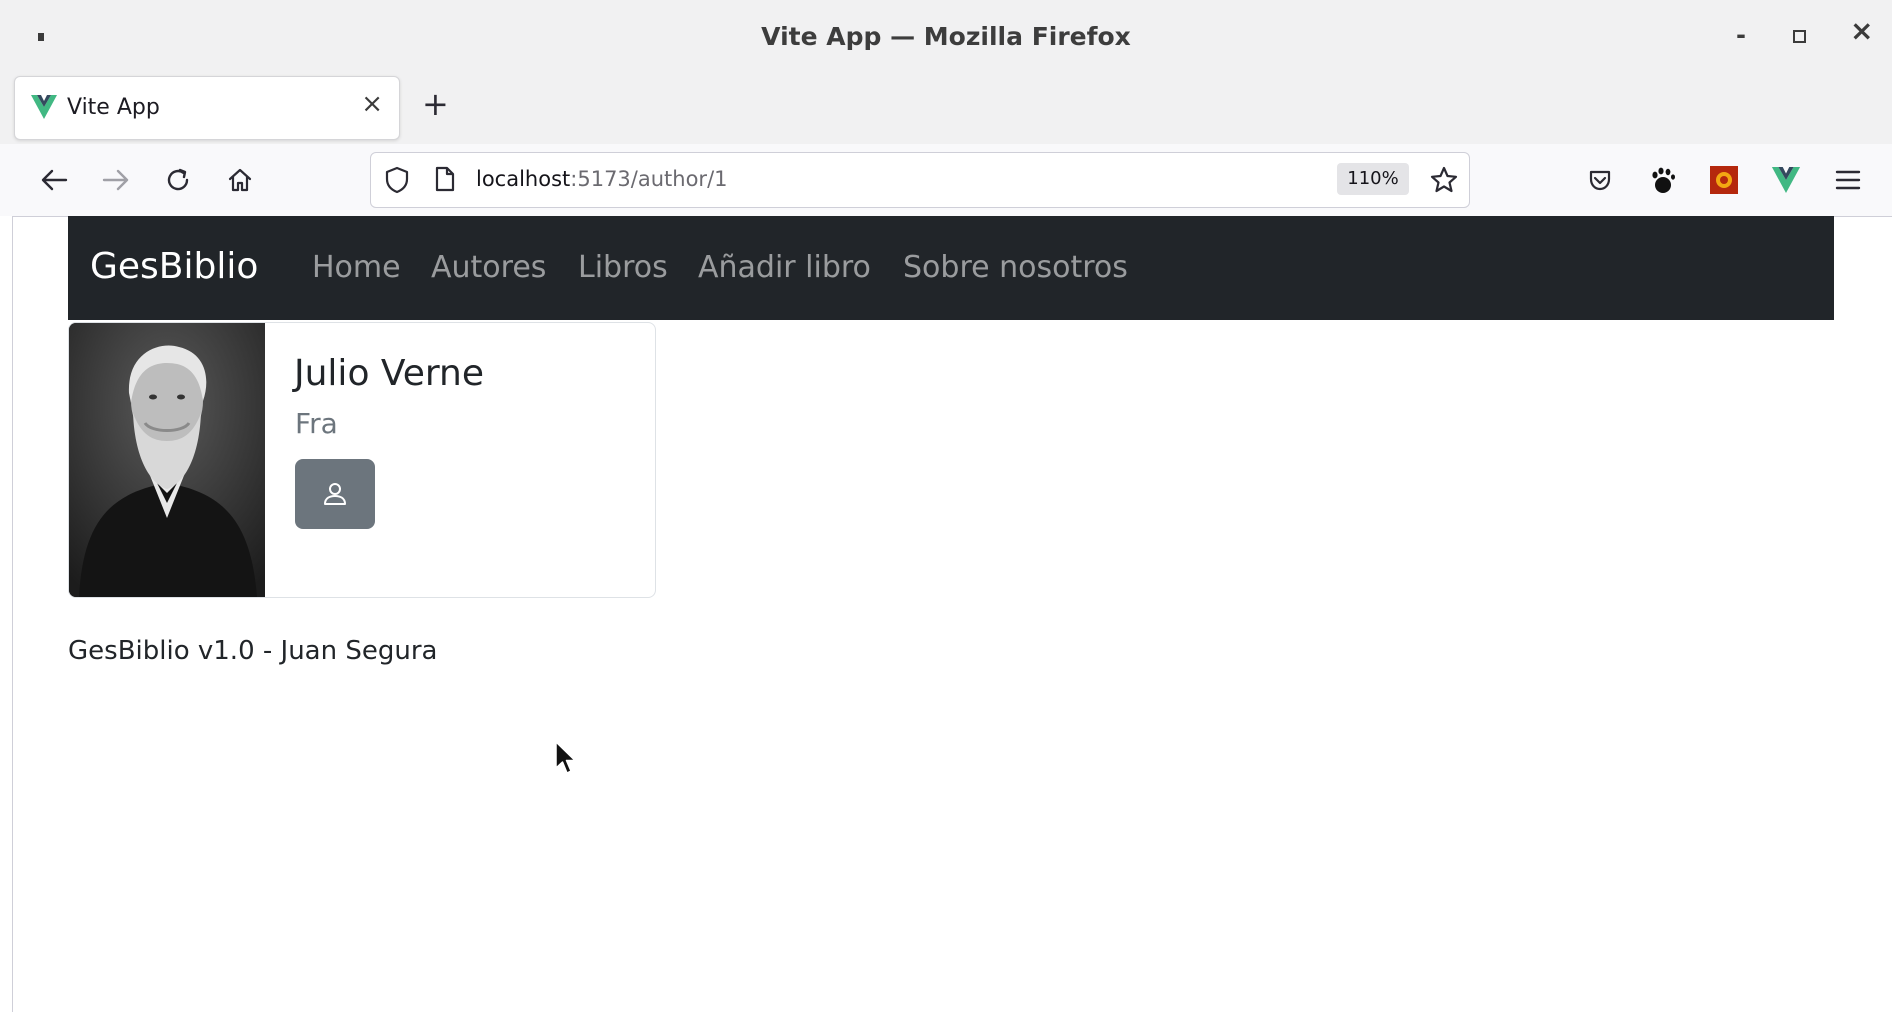  I want to click on minimize-button: -, so click(1741, 35).